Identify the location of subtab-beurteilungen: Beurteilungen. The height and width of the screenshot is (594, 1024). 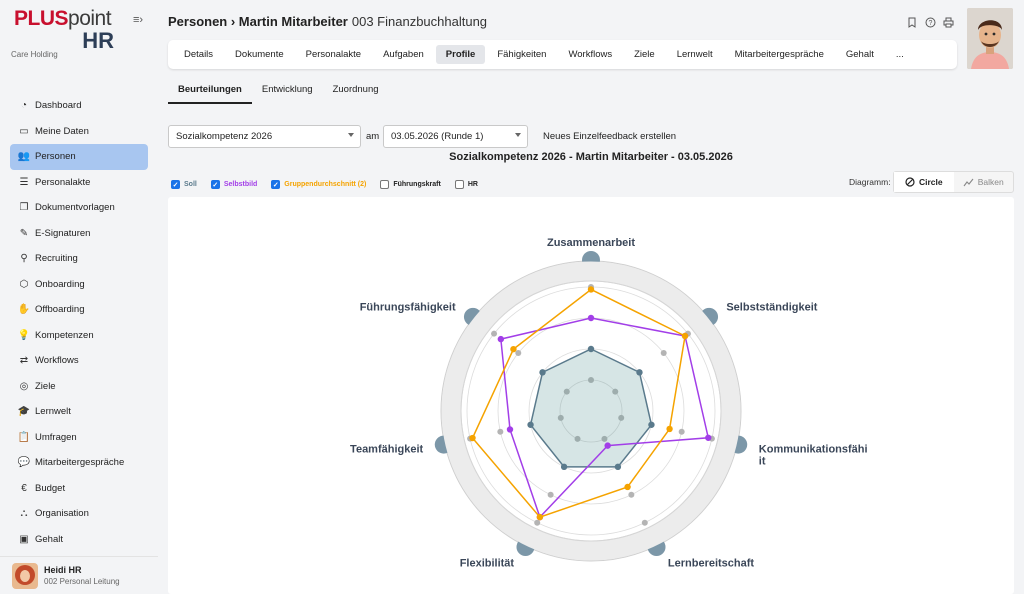
(210, 94).